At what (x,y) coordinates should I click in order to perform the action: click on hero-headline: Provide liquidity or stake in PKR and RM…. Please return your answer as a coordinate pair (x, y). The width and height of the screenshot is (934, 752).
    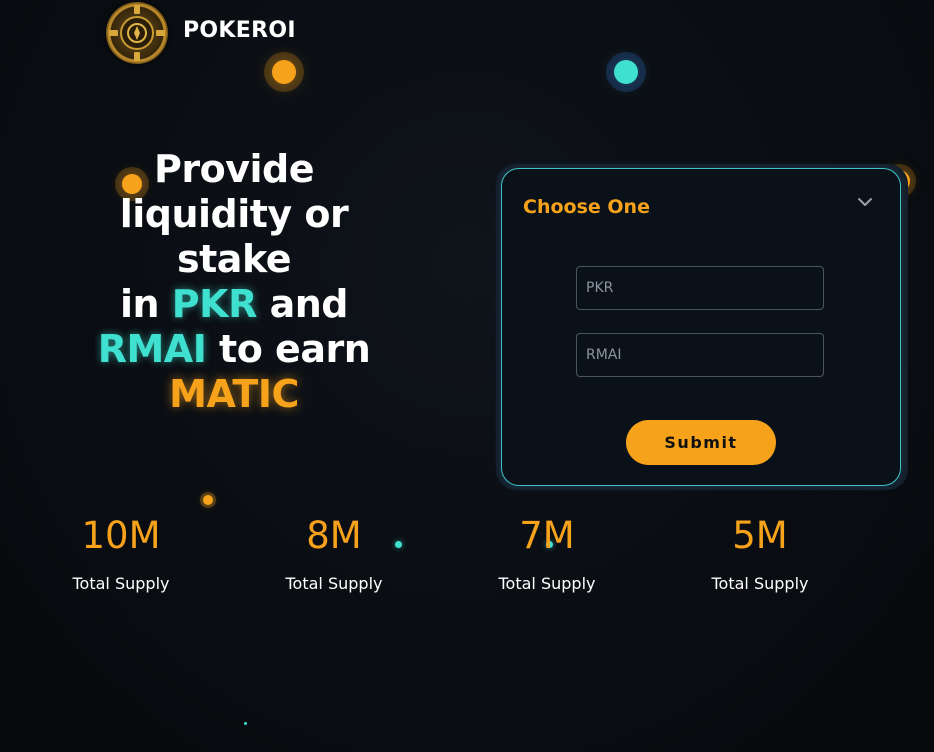
    Looking at the image, I should click on (234, 282).